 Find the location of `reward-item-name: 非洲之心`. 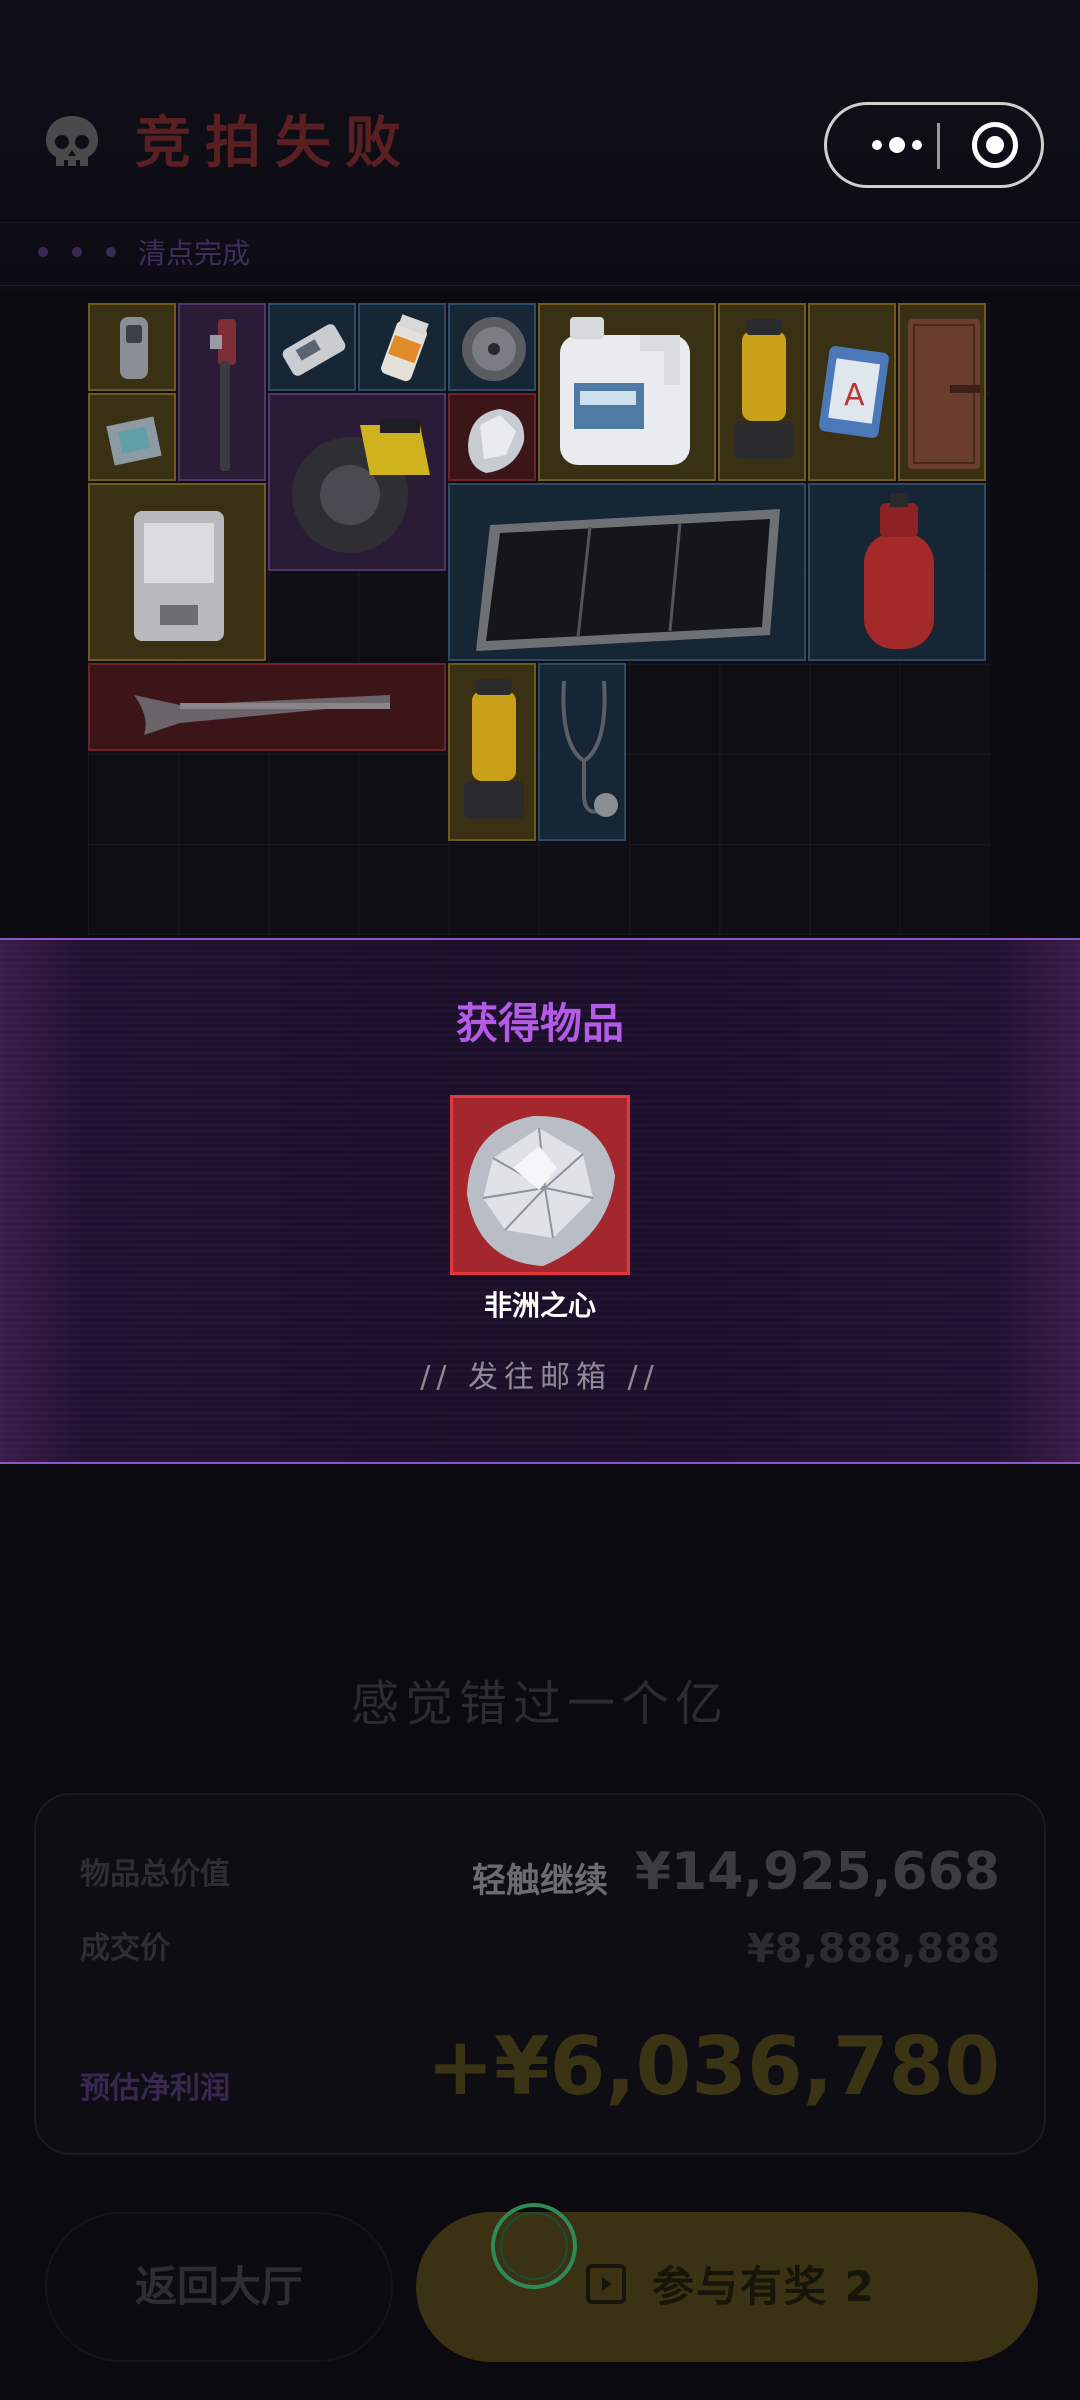

reward-item-name: 非洲之心 is located at coordinates (539, 1305).